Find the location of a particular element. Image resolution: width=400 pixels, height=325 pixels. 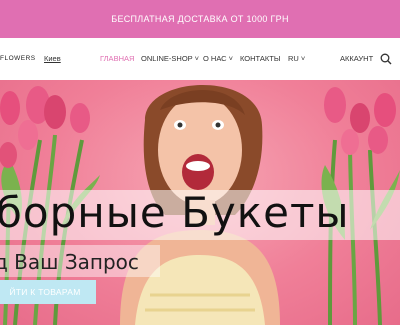

hero-subheadline: д Ваш Запрос is located at coordinates (69, 262).